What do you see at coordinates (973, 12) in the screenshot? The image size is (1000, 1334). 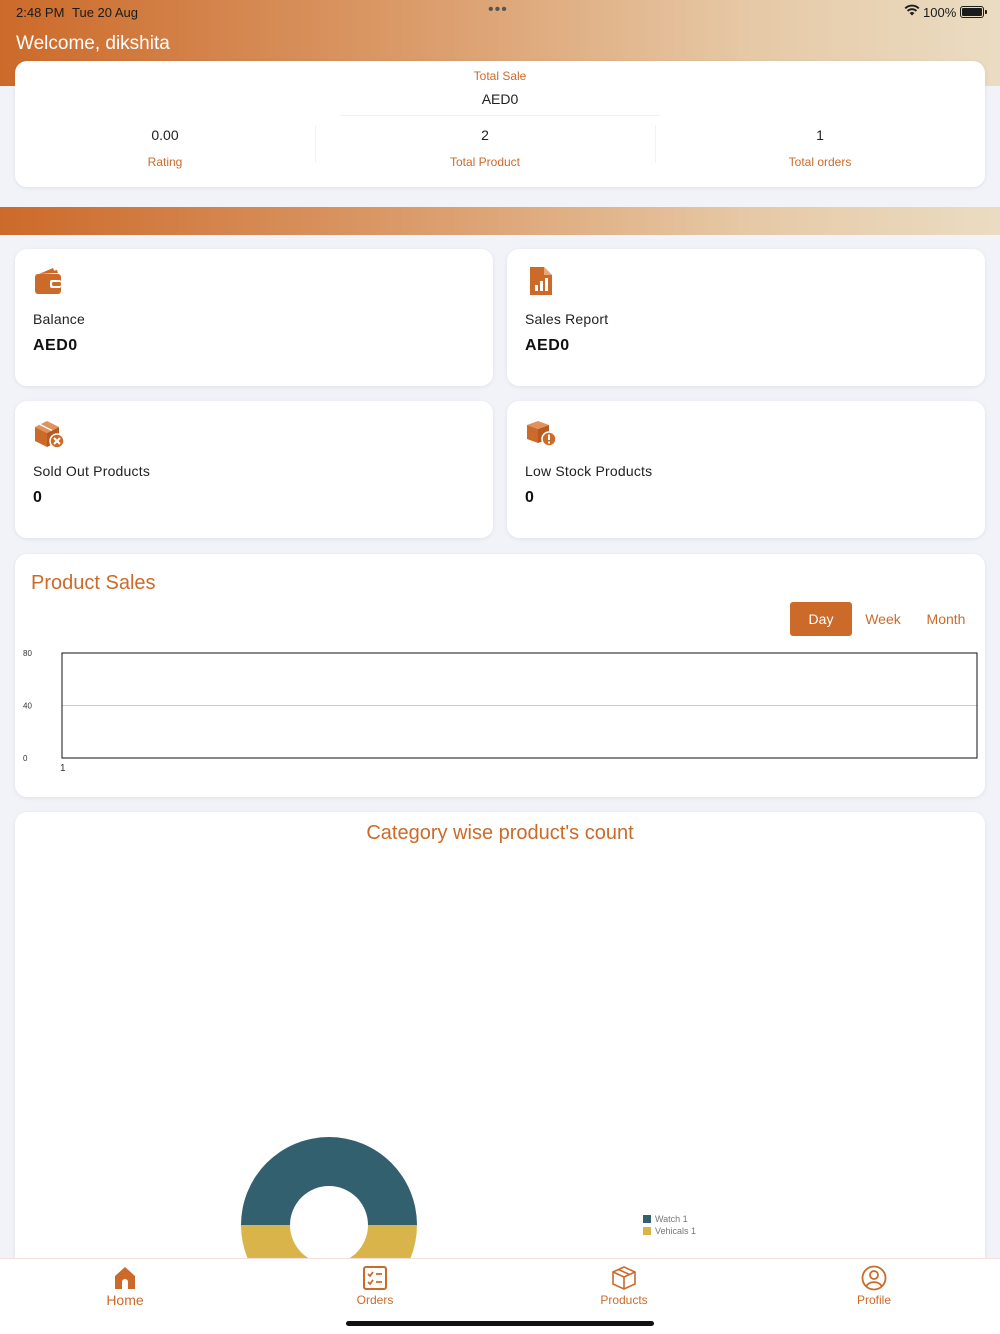 I see `battery-icon` at bounding box center [973, 12].